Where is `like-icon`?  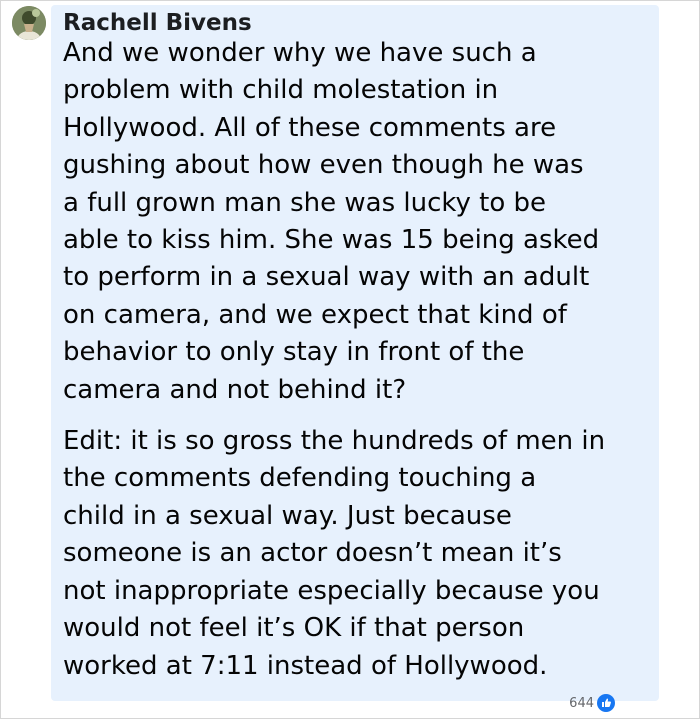 like-icon is located at coordinates (606, 703).